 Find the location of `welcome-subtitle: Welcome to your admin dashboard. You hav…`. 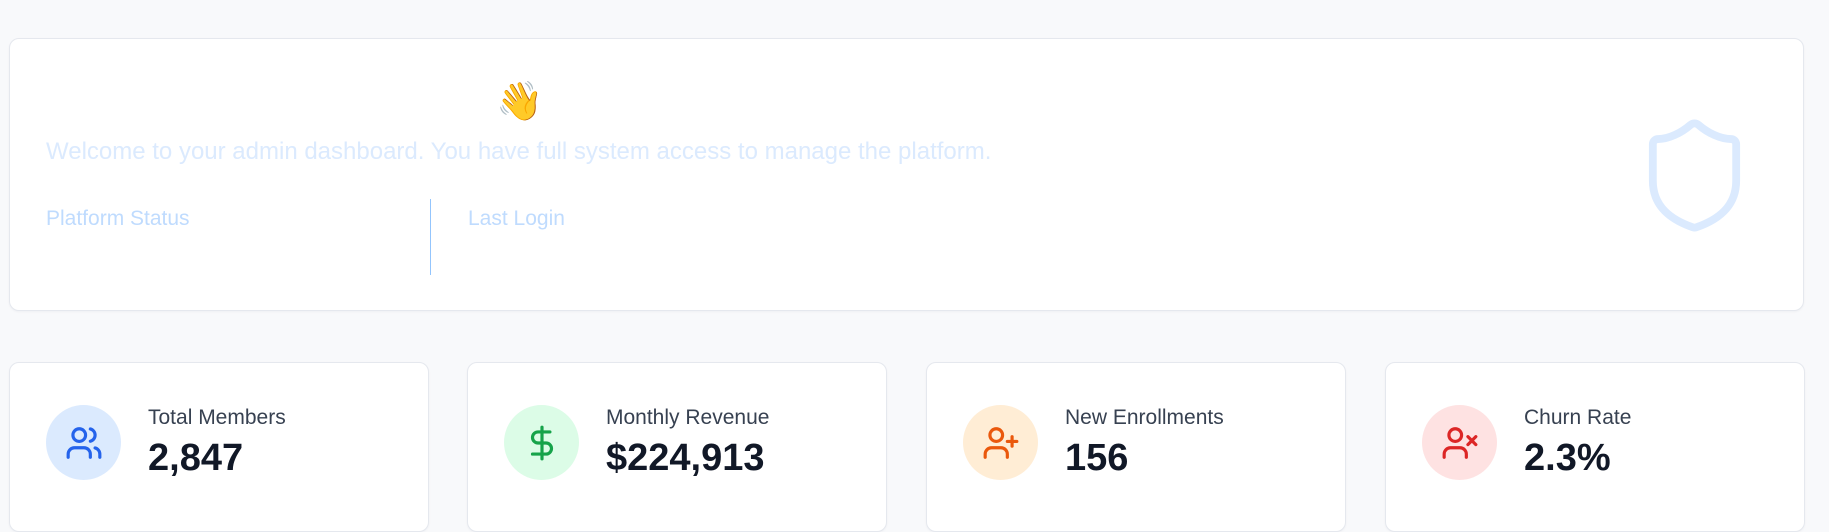

welcome-subtitle: Welcome to your admin dashboard. You hav… is located at coordinates (519, 151).